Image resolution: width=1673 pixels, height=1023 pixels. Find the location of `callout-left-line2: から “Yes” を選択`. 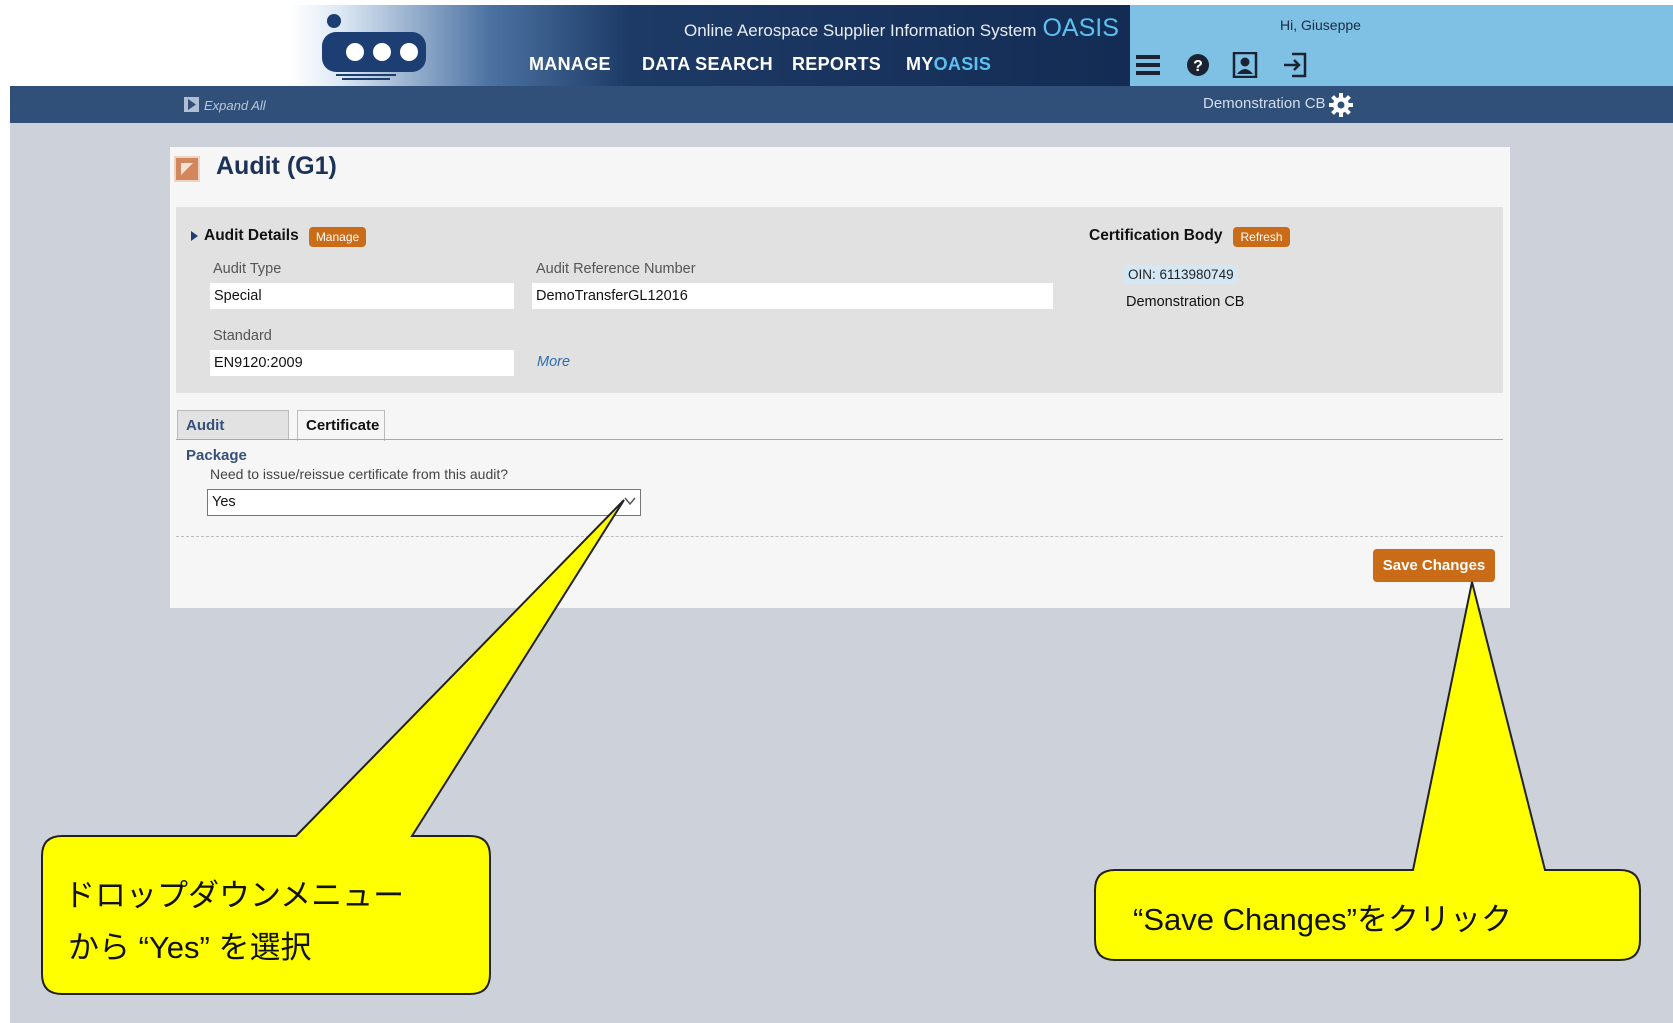

callout-left-line2: から “Yes” を選択 is located at coordinates (190, 947).